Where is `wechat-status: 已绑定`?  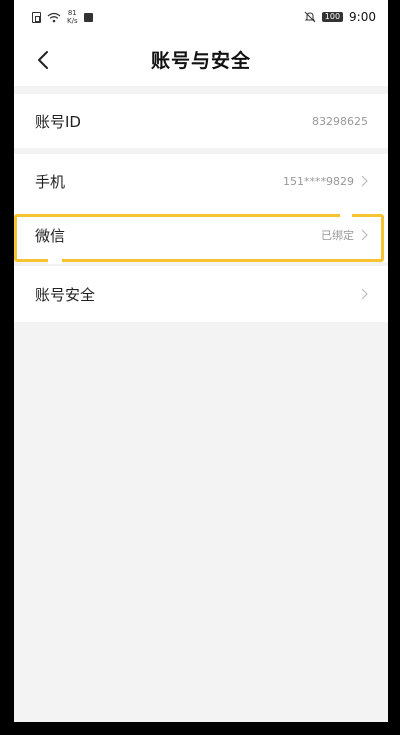
wechat-status: 已绑定 is located at coordinates (337, 235).